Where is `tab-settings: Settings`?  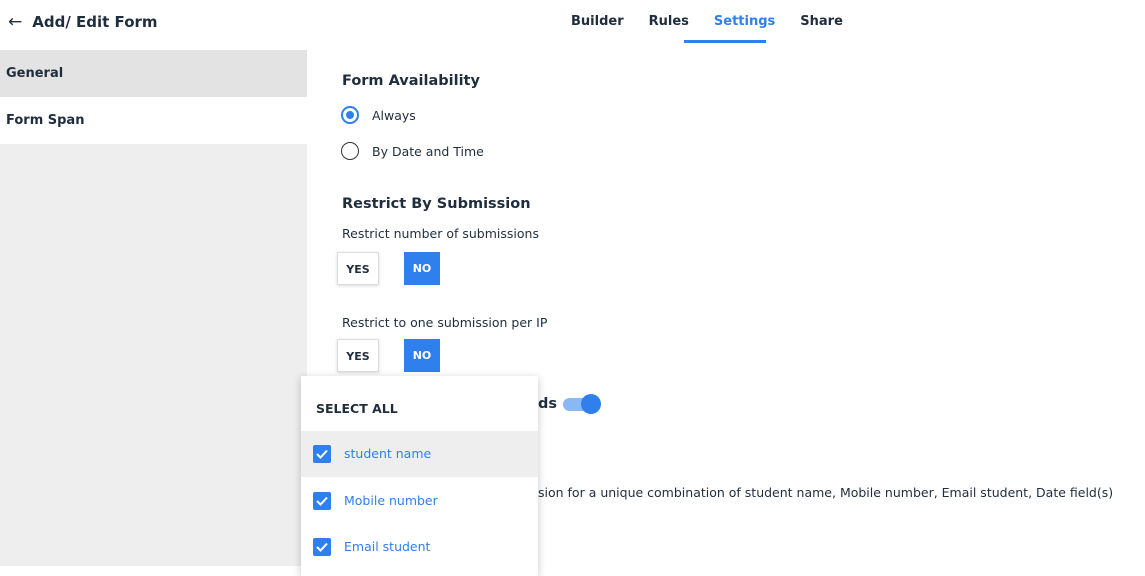 tab-settings: Settings is located at coordinates (744, 21).